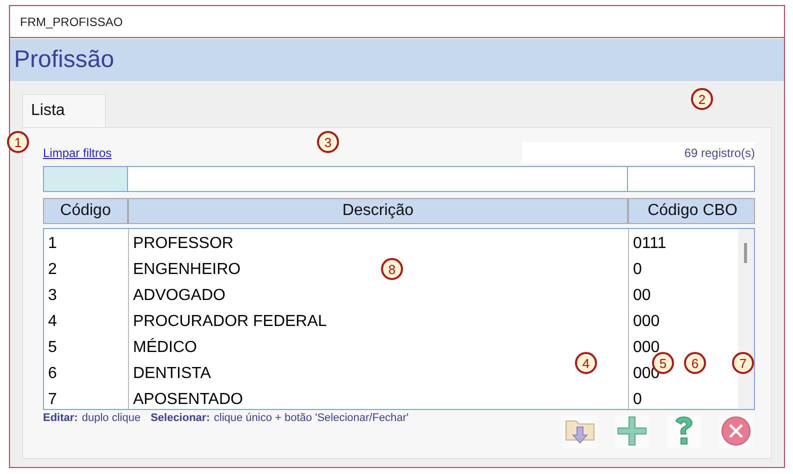  Describe the element at coordinates (379, 320) in the screenshot. I see `table-cell: PROCURADOR FEDERAL` at that location.